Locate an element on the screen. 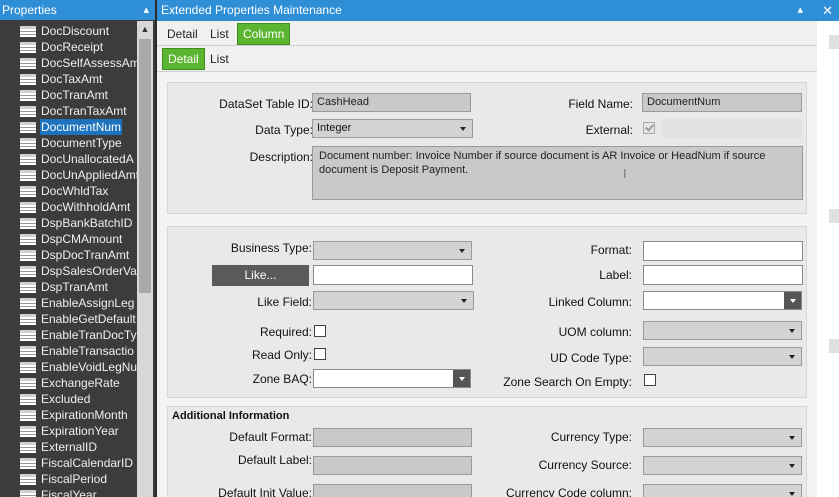  tree-item: ExchangeRate is located at coordinates (78, 383).